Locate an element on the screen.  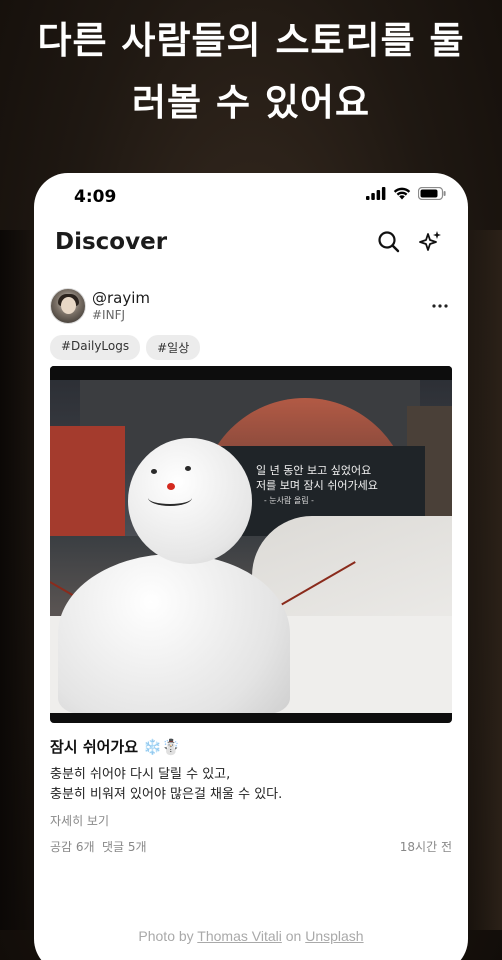
post-title: 잠시 쉬어가요 ❄️☃️ is located at coordinates (115, 747).